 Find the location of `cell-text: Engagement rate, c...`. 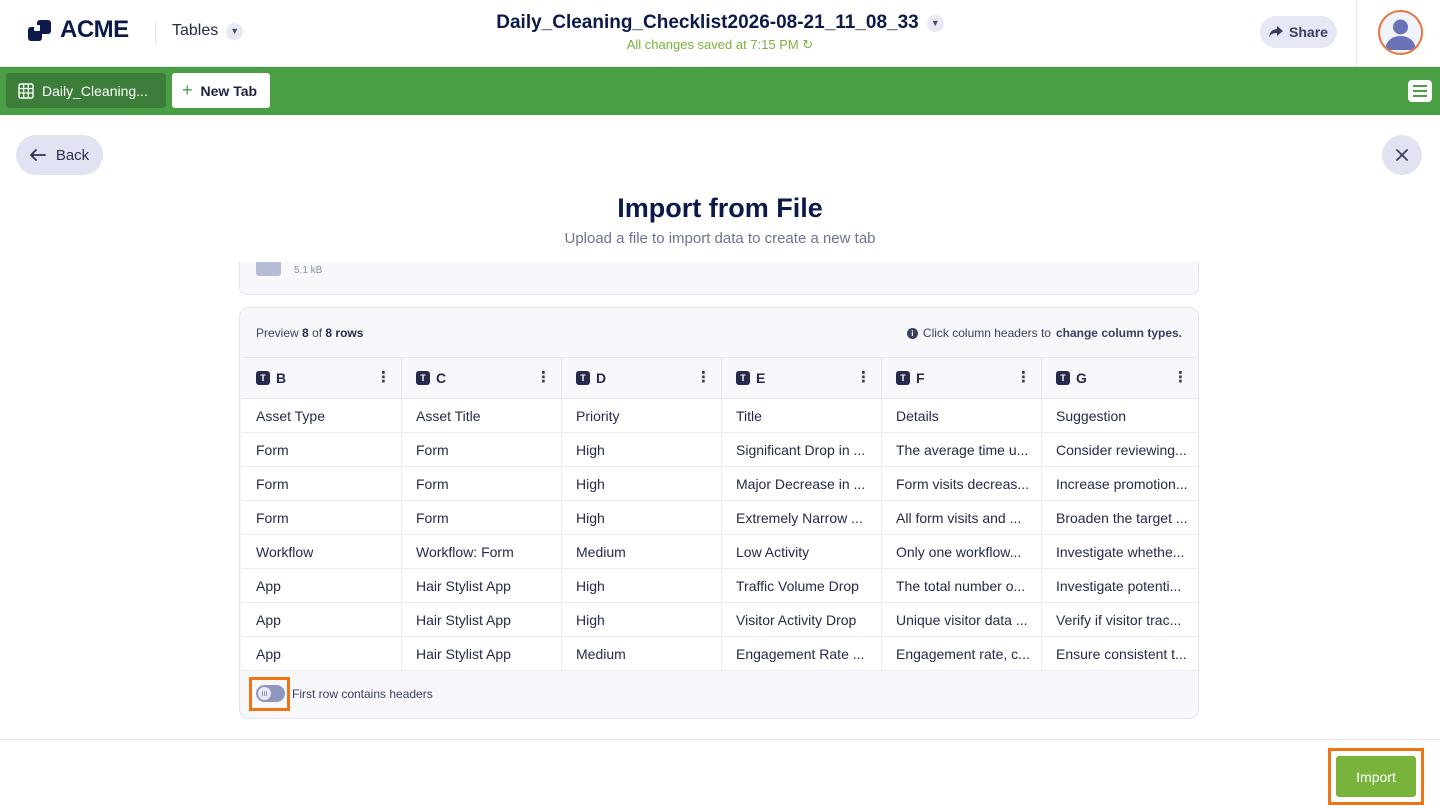

cell-text: Engagement rate, c... is located at coordinates (963, 653).